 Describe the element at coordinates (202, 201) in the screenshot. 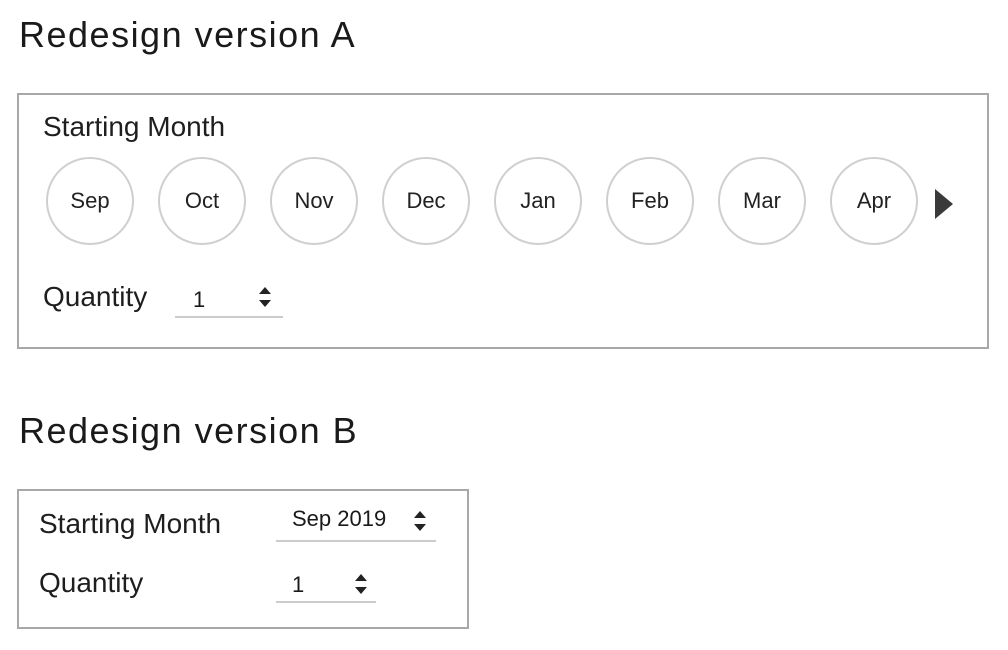

I see `month-button-oct: Oct` at that location.